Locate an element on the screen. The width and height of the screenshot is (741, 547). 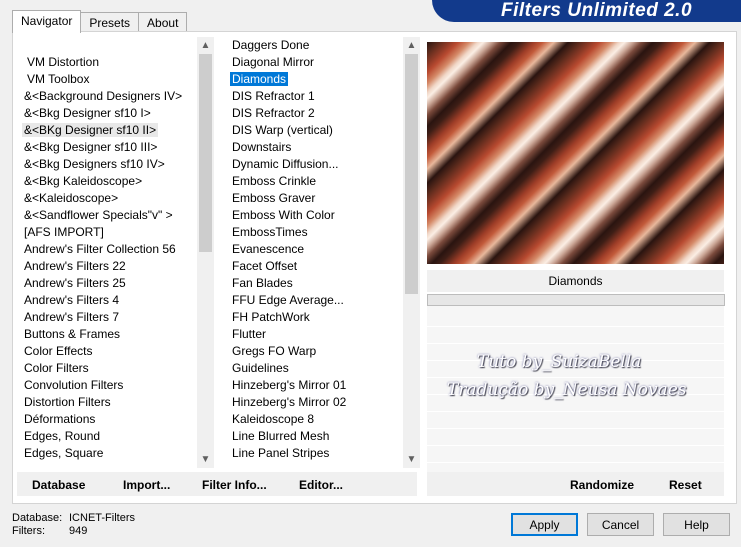
category-list-item: Andrew's Filters 7 is located at coordinates (109, 317).